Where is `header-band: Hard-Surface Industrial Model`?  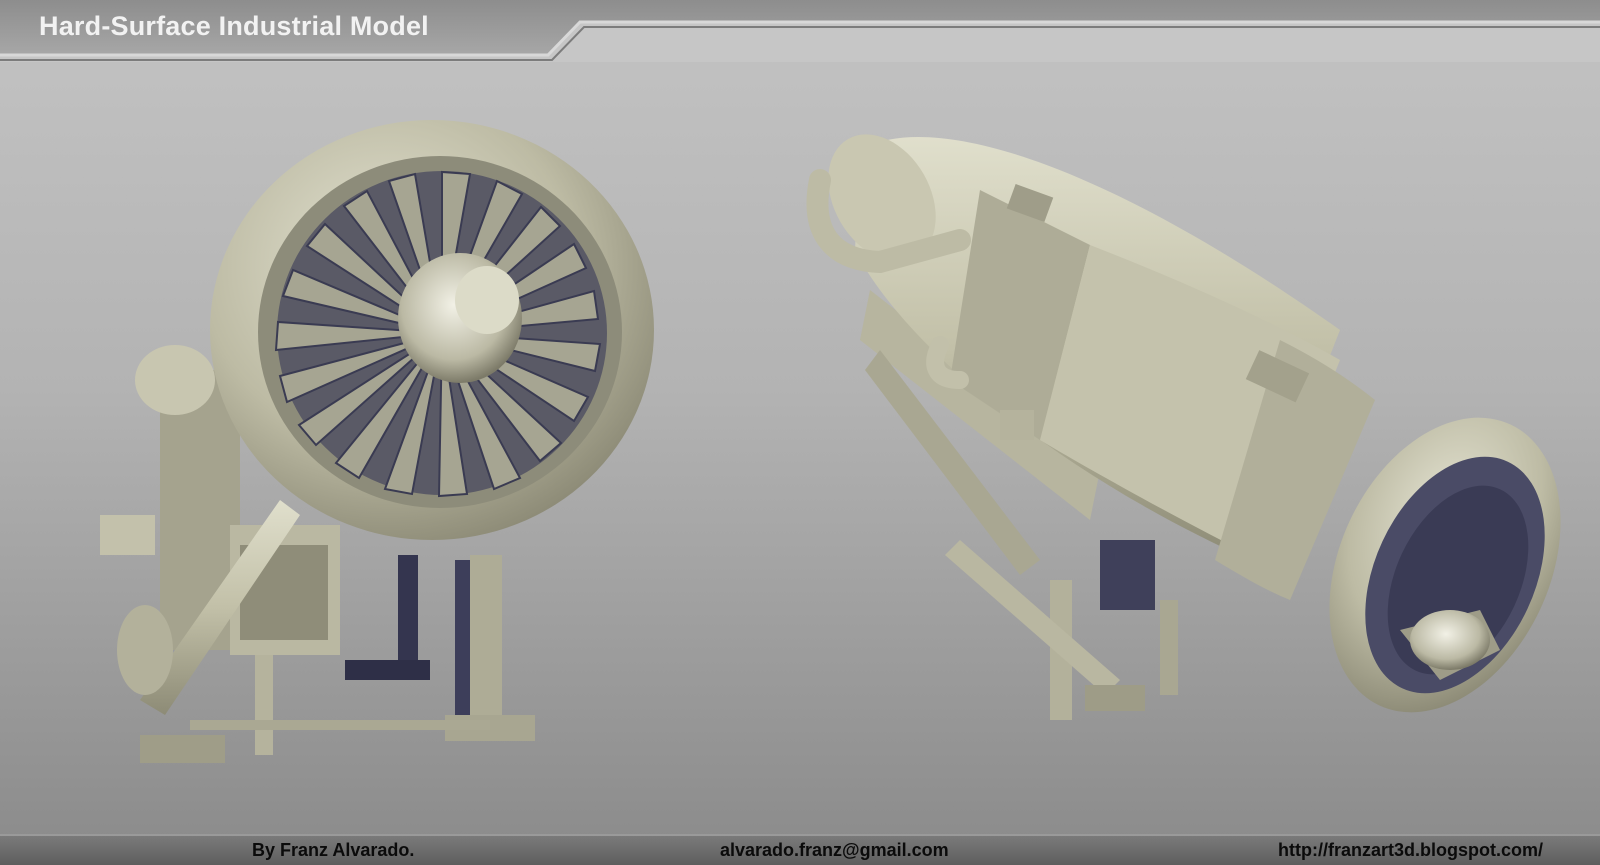 header-band: Hard-Surface Industrial Model is located at coordinates (800, 31).